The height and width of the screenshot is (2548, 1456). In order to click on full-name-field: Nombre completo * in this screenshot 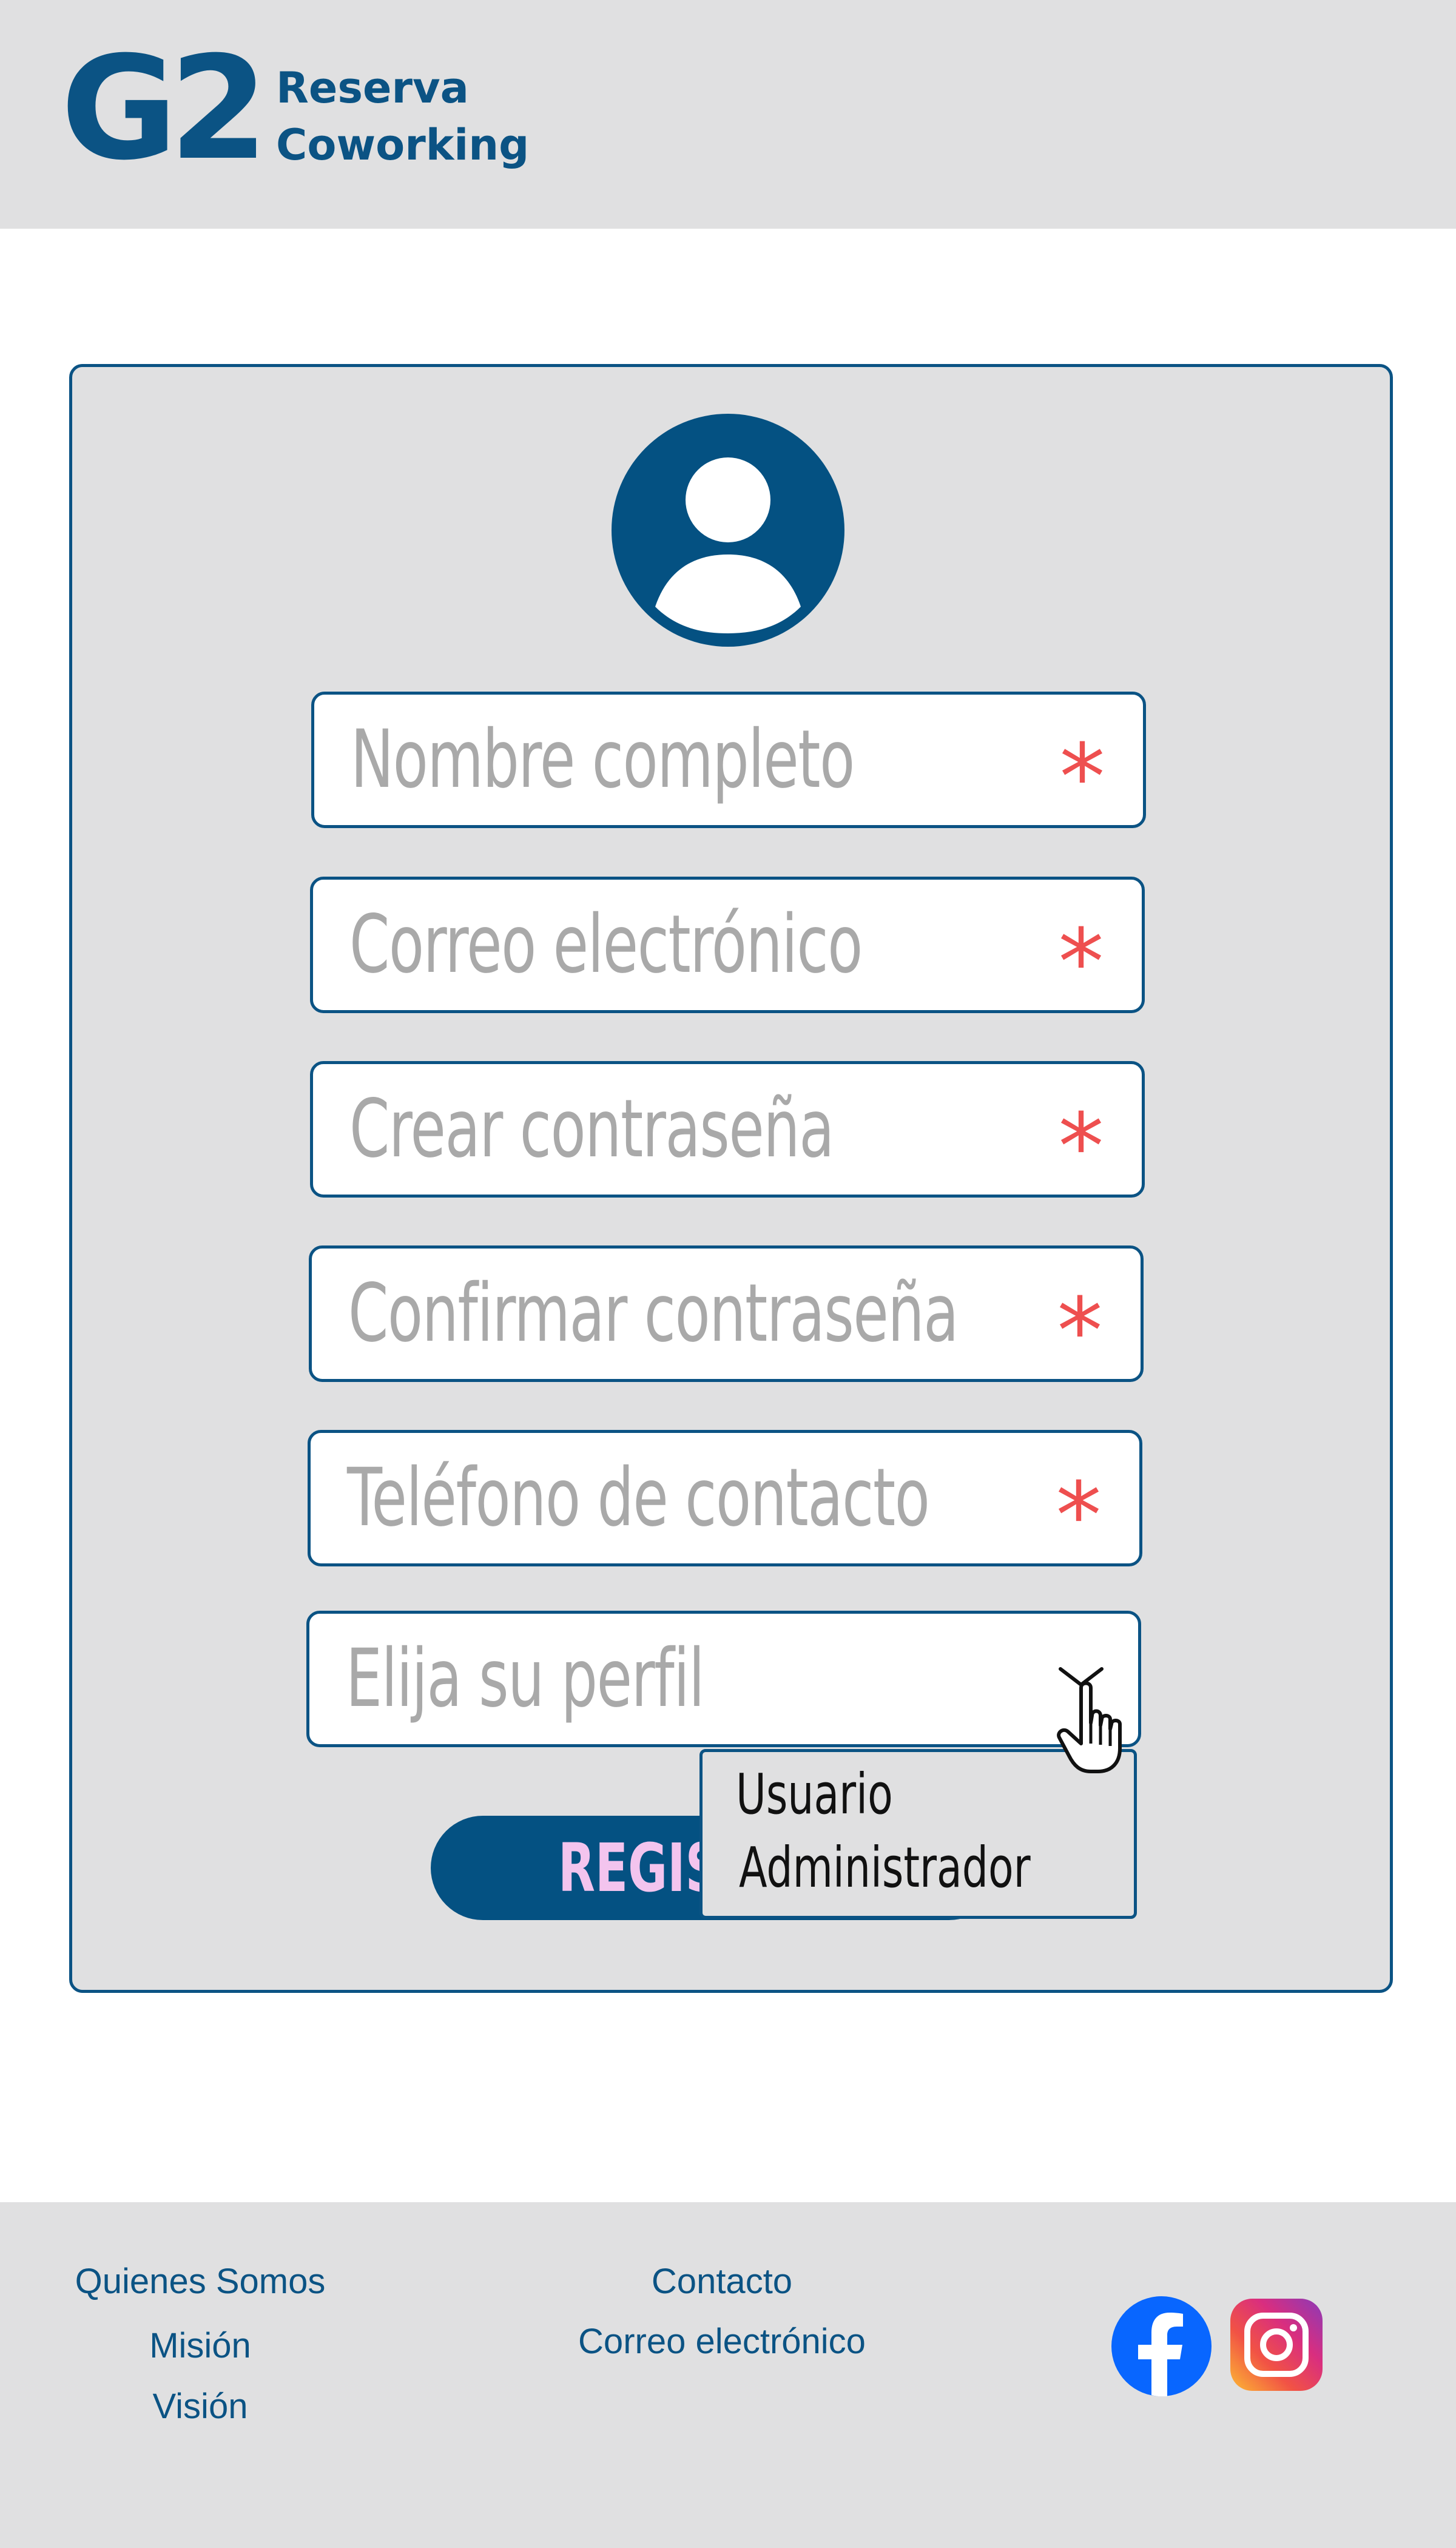, I will do `click(728, 760)`.